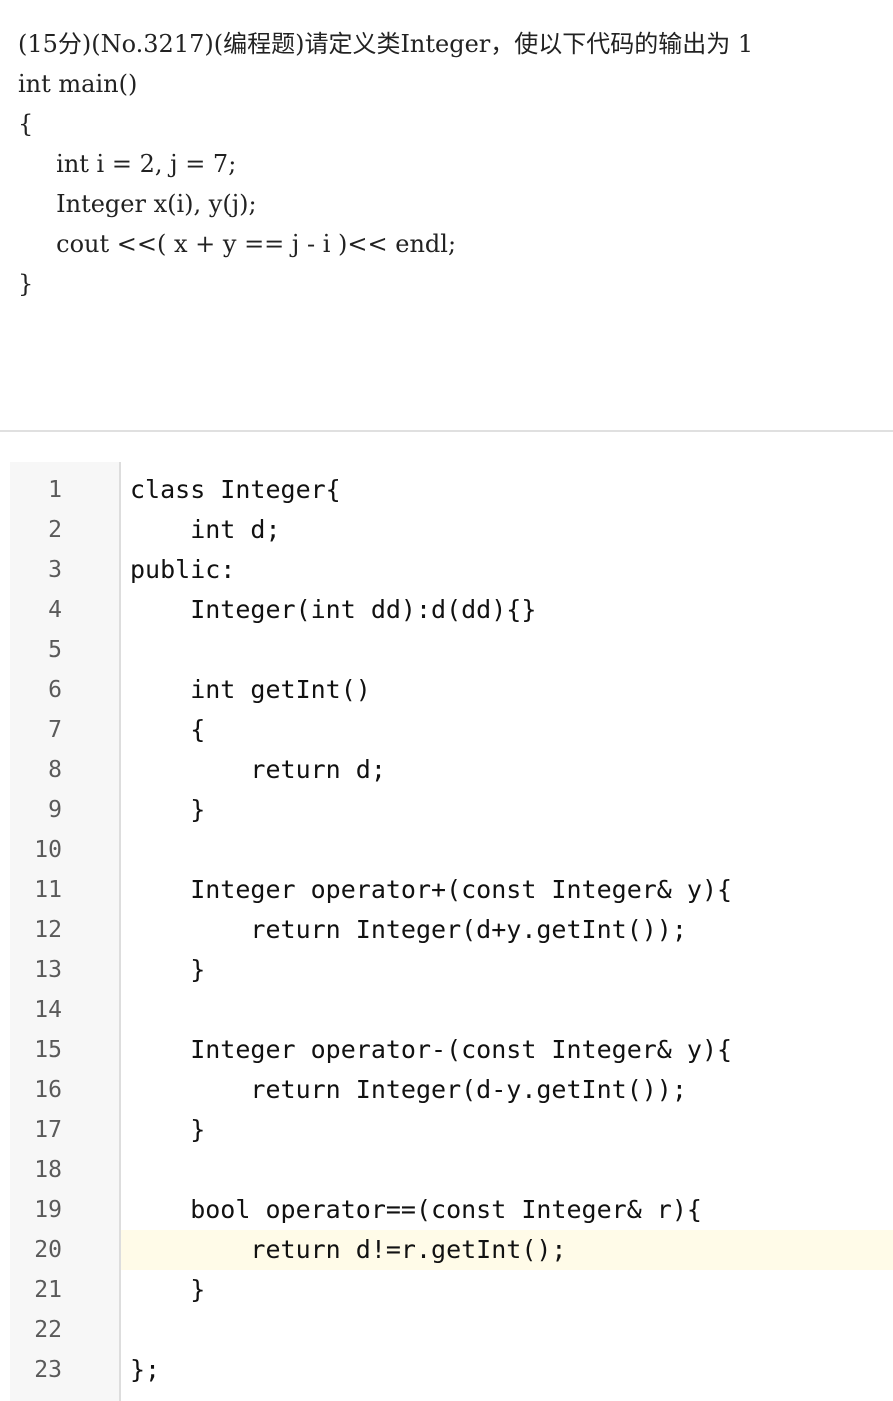  I want to click on line-number: 22, so click(48, 1330).